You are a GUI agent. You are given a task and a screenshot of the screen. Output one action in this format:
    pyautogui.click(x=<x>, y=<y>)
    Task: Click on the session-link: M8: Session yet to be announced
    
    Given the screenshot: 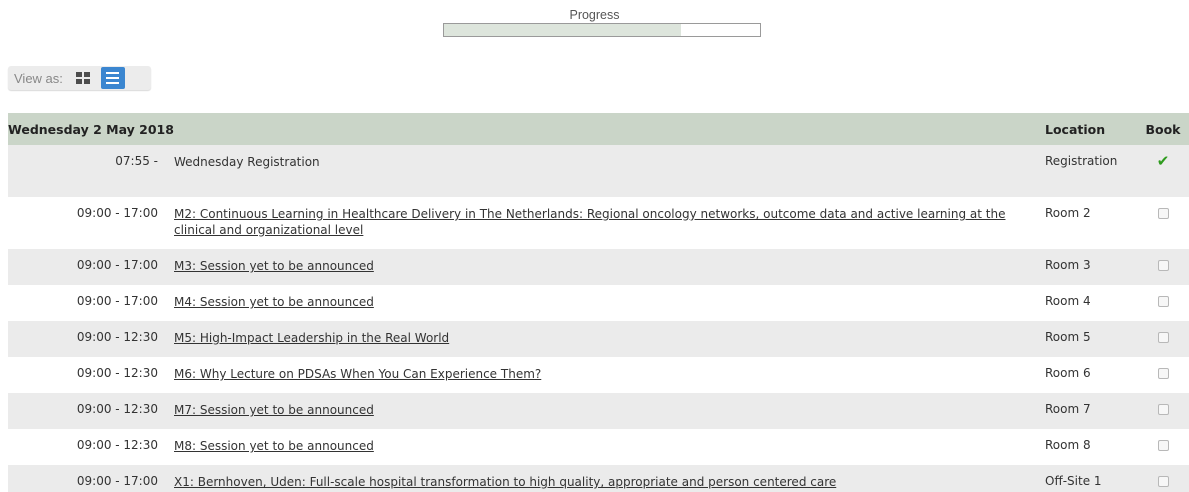 What is the action you would take?
    pyautogui.click(x=274, y=446)
    